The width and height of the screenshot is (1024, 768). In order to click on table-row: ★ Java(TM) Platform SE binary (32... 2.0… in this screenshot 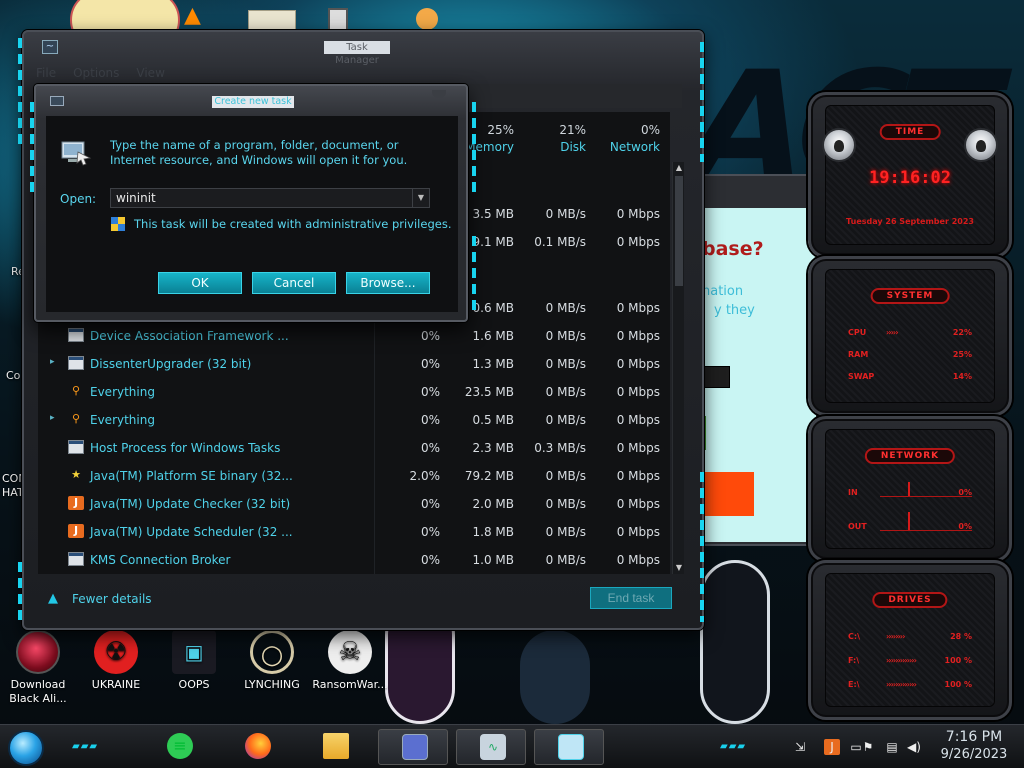, I will do `click(354, 476)`.